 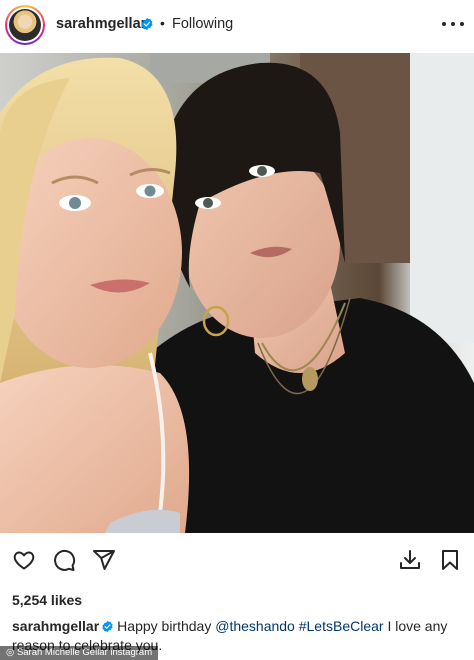 What do you see at coordinates (84, 652) in the screenshot?
I see `photo-credit-text: Sarah Michelle Gellar instagram` at bounding box center [84, 652].